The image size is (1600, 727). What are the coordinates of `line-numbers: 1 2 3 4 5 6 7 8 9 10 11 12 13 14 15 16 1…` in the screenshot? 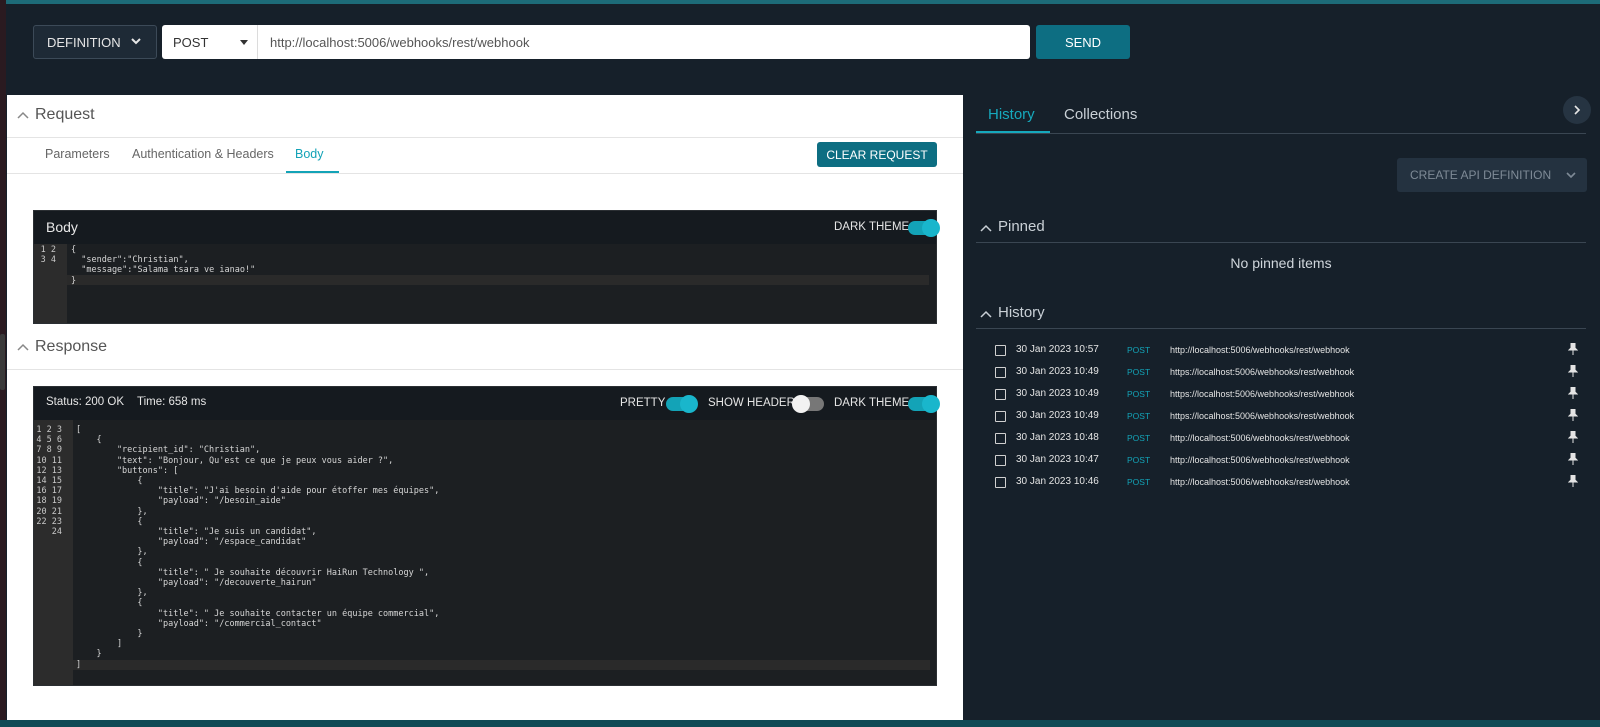 It's located at (53, 552).